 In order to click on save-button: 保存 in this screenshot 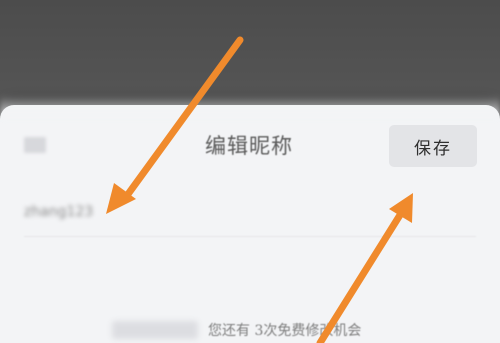, I will do `click(433, 146)`.